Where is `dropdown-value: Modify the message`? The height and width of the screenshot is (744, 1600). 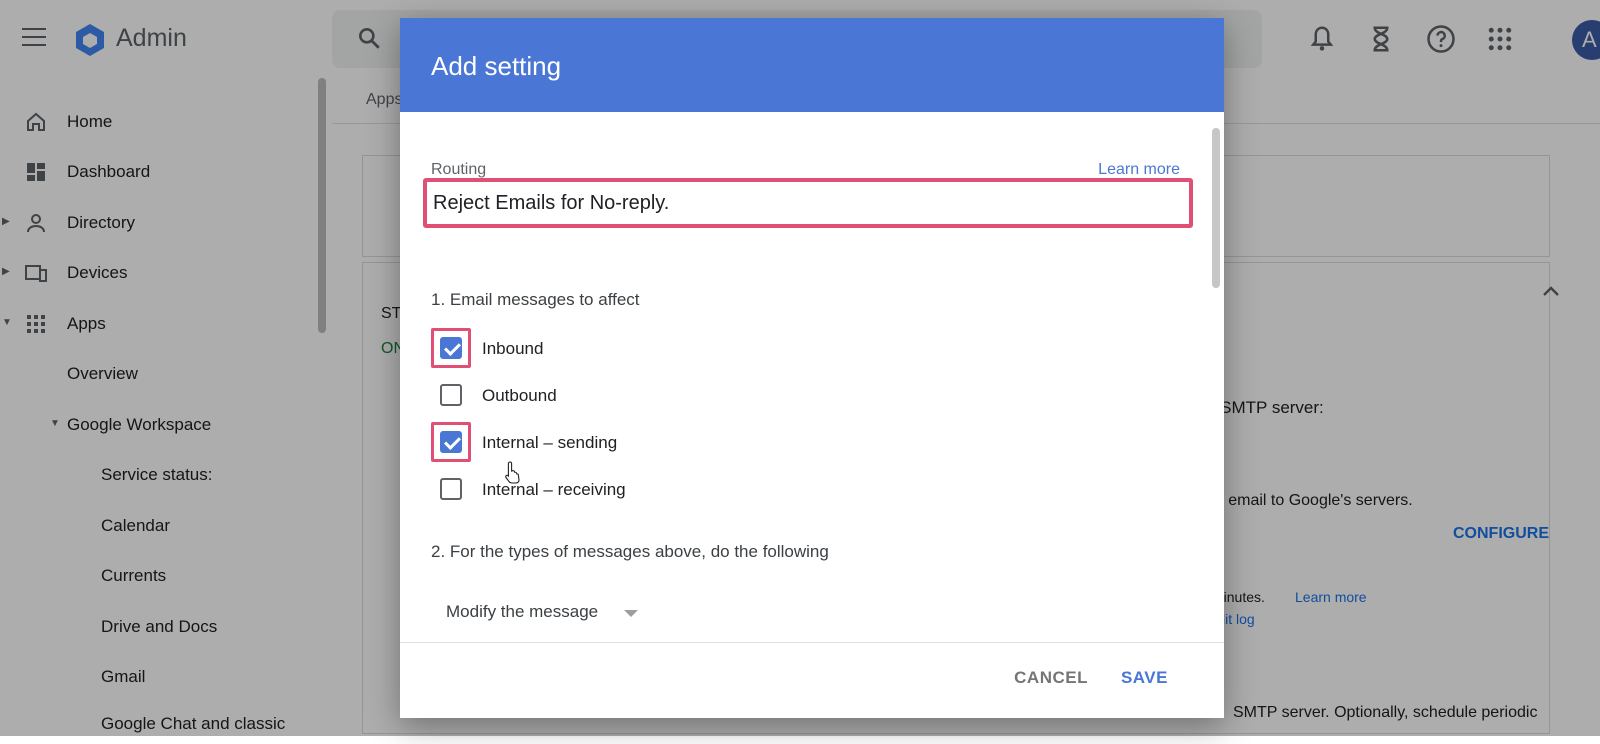
dropdown-value: Modify the message is located at coordinates (522, 611).